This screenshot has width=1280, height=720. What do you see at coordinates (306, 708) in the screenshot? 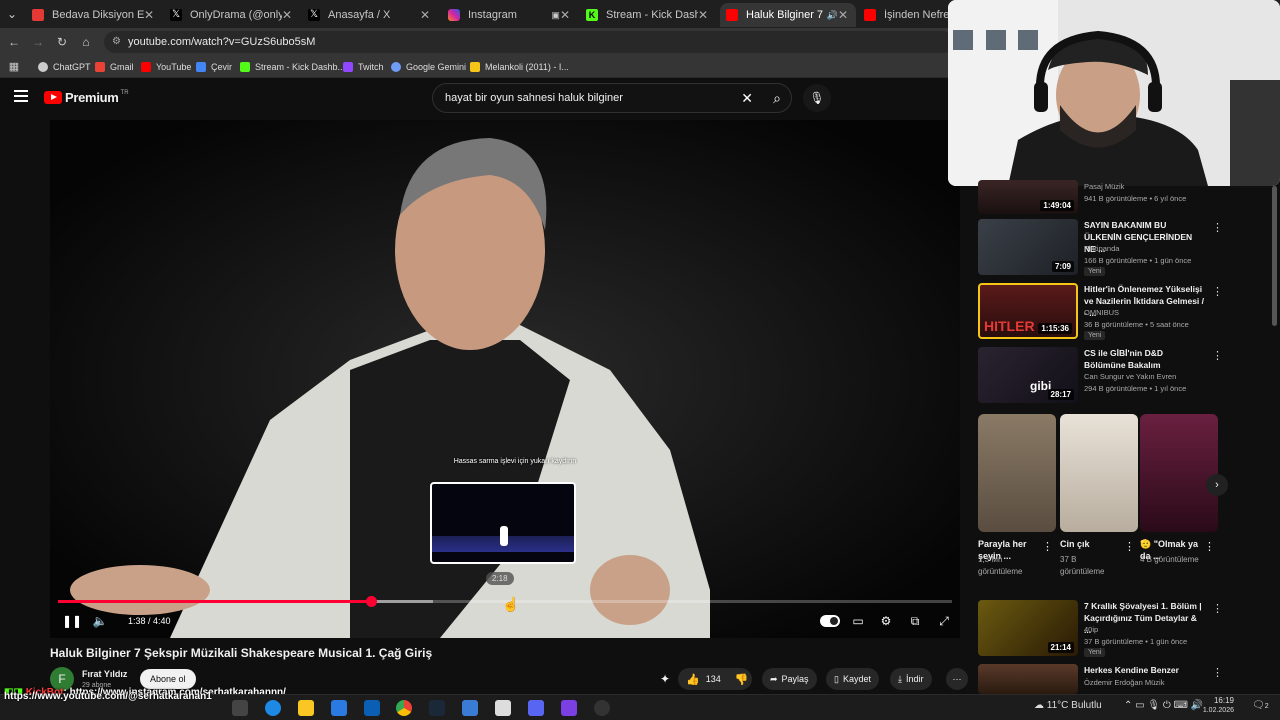
I see `file-explorer-icon` at bounding box center [306, 708].